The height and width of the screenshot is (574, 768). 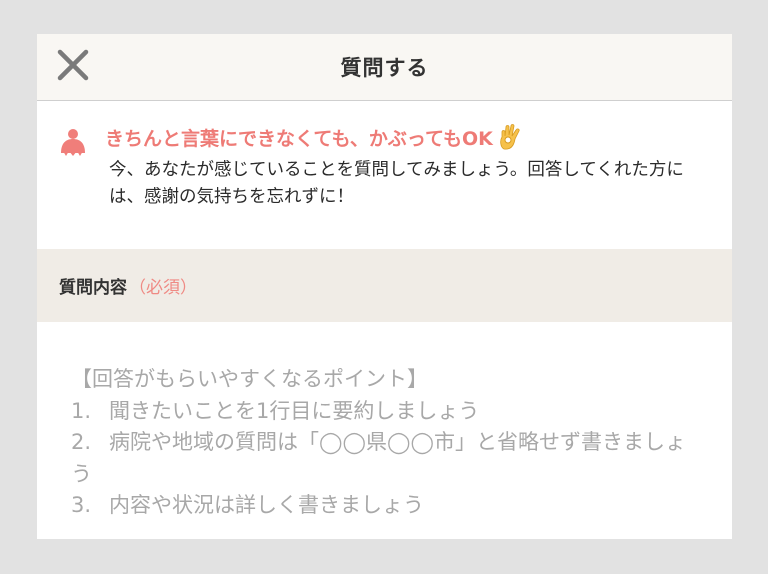 I want to click on close-button, so click(x=73, y=65).